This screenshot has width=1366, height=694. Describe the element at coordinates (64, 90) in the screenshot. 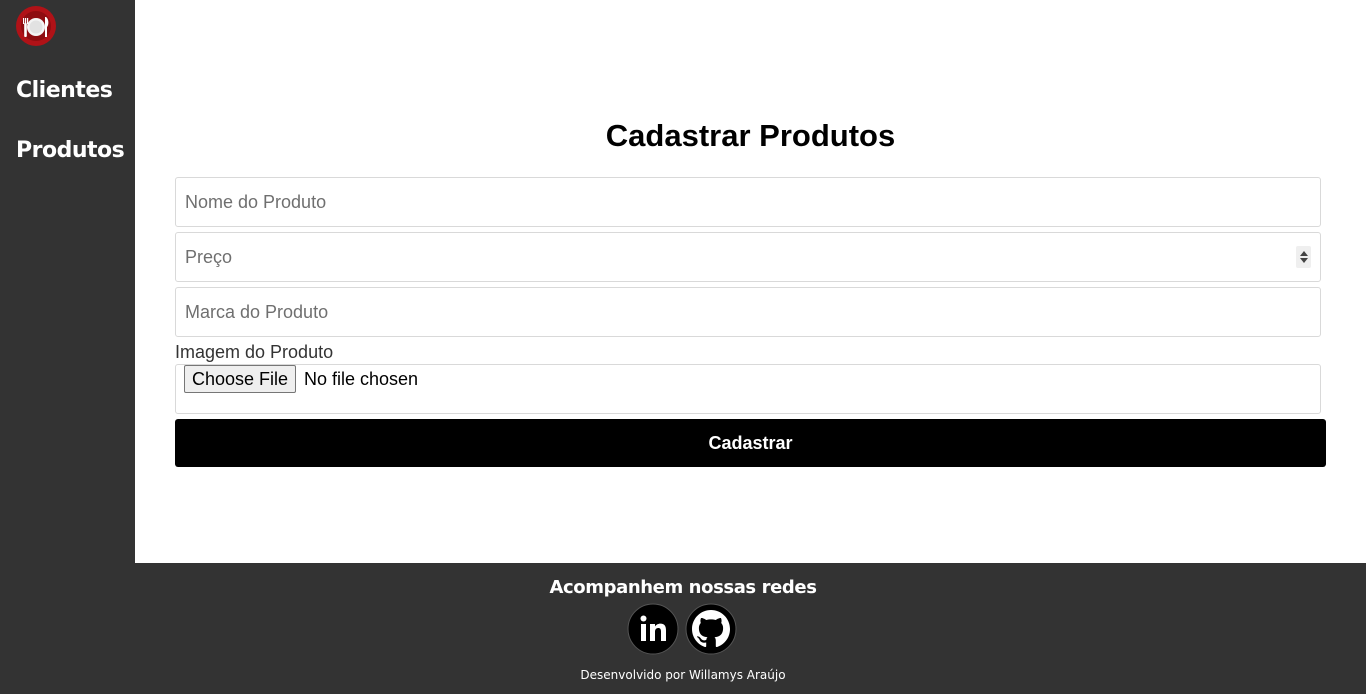

I see `sidebar-item-clientes: Clientes` at that location.